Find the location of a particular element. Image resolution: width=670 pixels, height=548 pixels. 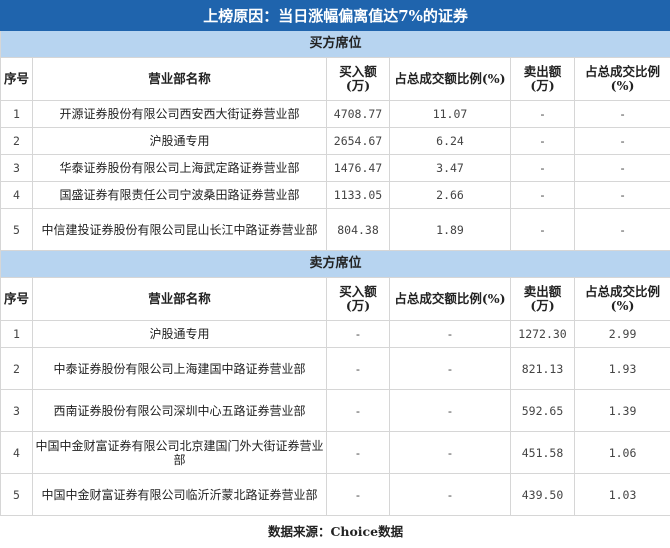

table-row: 5中信建投证券股份有限公司昆山长江中路证券营业部804.381.89-- is located at coordinates (335, 230).